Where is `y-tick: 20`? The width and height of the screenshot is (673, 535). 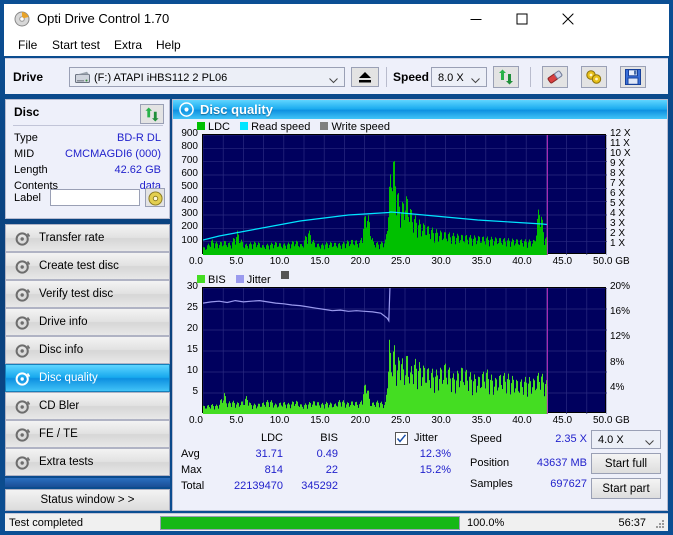 y-tick: 20 is located at coordinates (192, 328).